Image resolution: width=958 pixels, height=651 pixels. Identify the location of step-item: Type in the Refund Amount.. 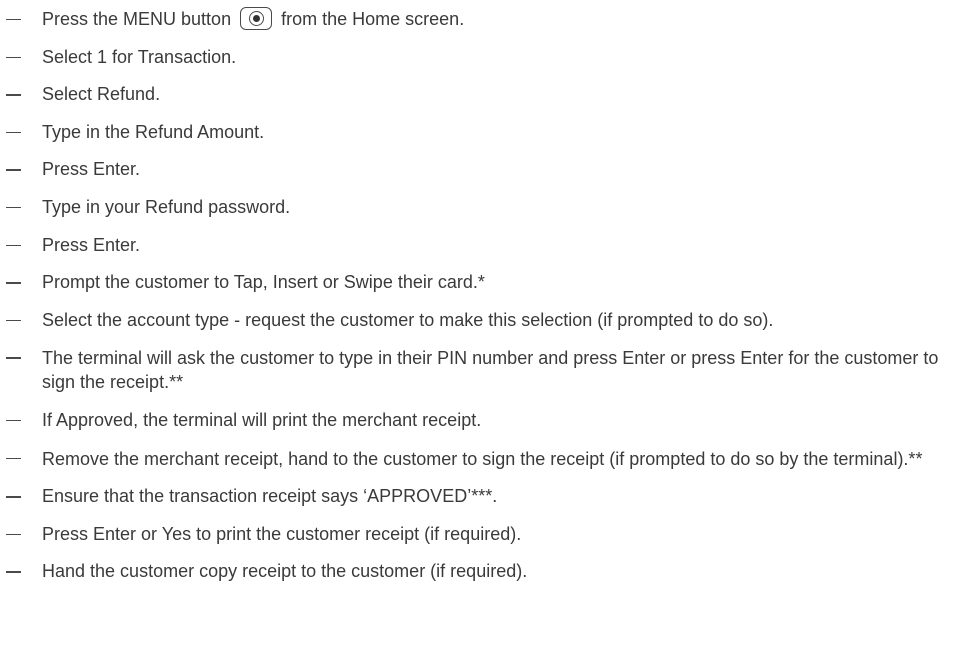
(479, 132).